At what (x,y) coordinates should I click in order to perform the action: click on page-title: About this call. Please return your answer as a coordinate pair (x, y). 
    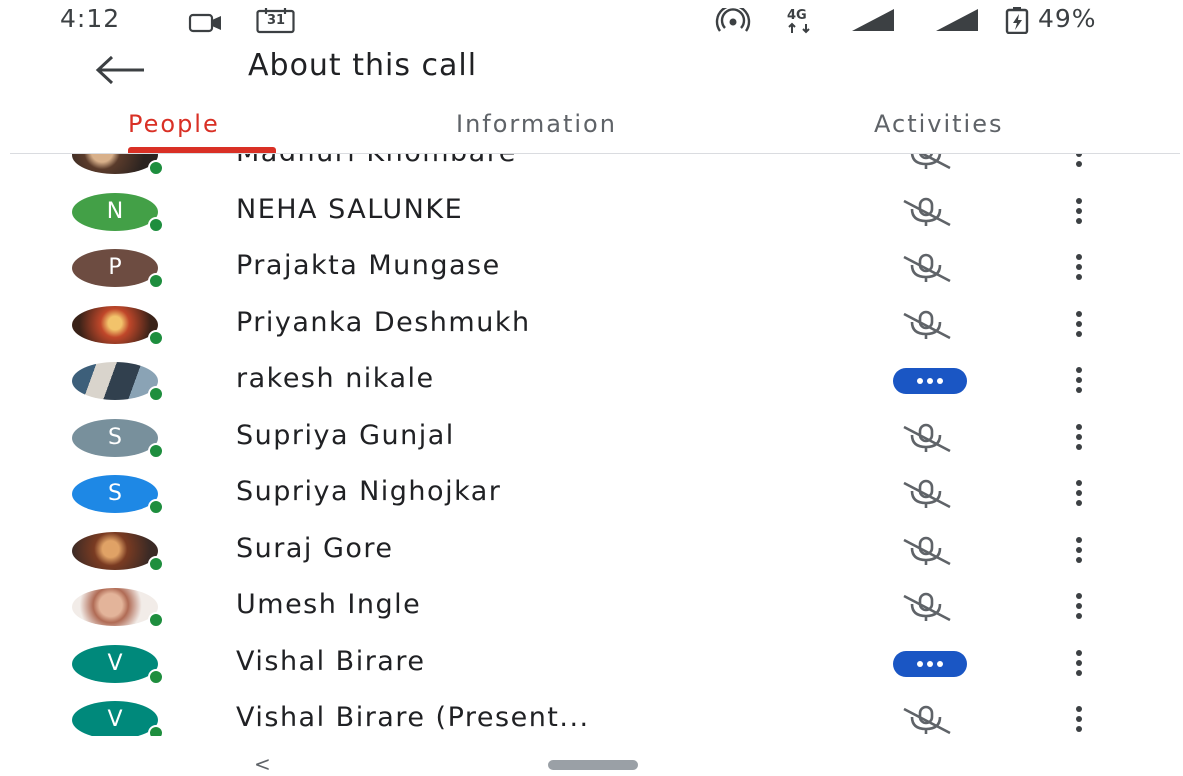
    Looking at the image, I should click on (363, 65).